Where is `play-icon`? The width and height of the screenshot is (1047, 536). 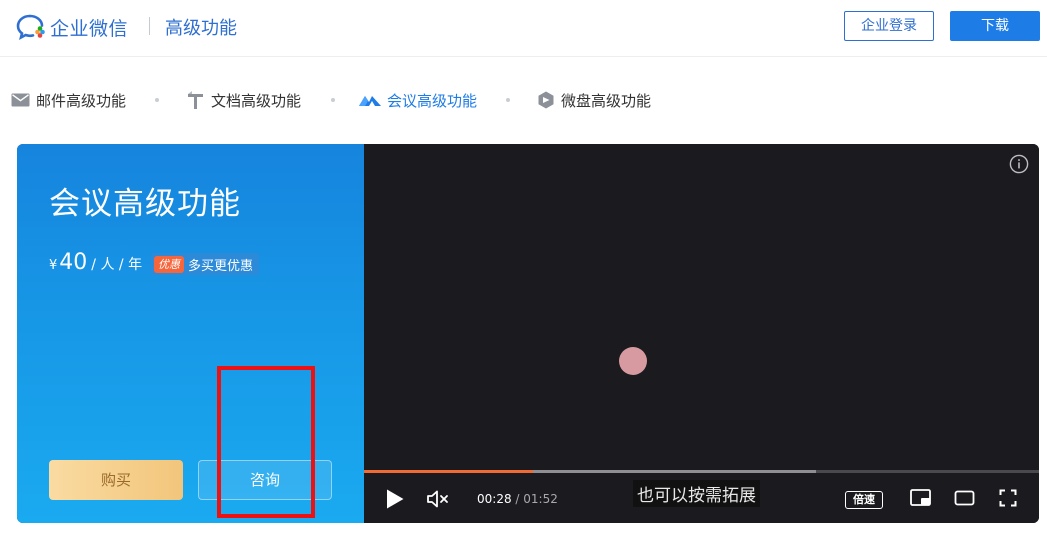 play-icon is located at coordinates (395, 499).